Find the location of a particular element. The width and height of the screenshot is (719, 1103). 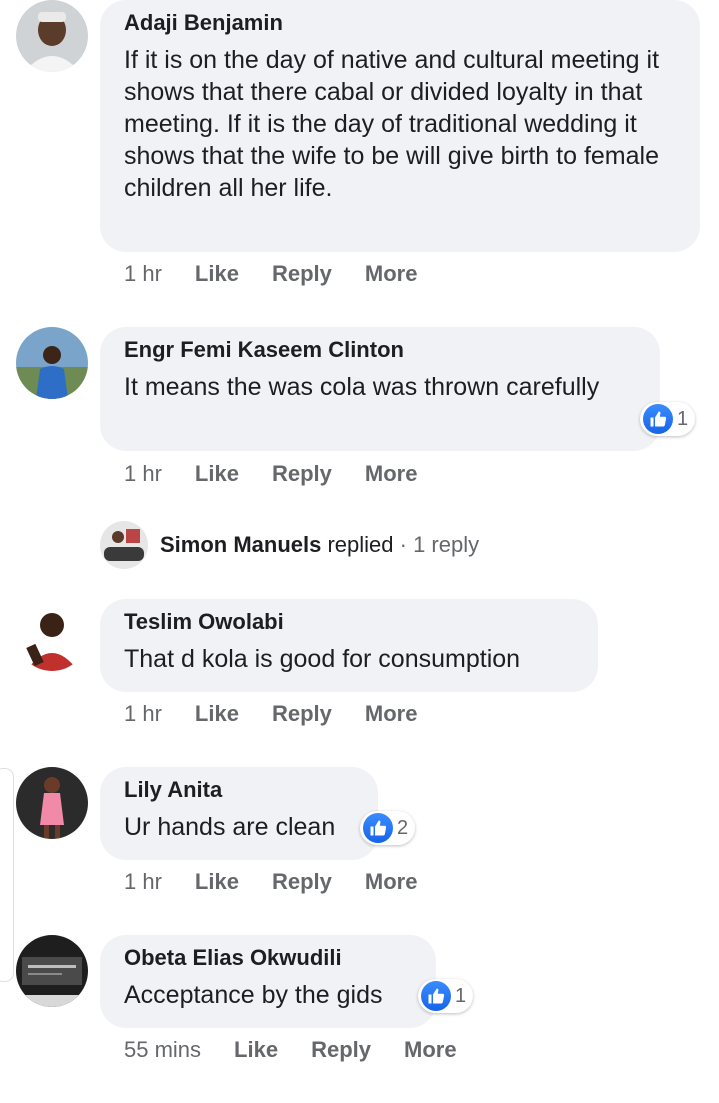

view-replies-link: Simon Manuels replied · 1 reply is located at coordinates (289, 545).